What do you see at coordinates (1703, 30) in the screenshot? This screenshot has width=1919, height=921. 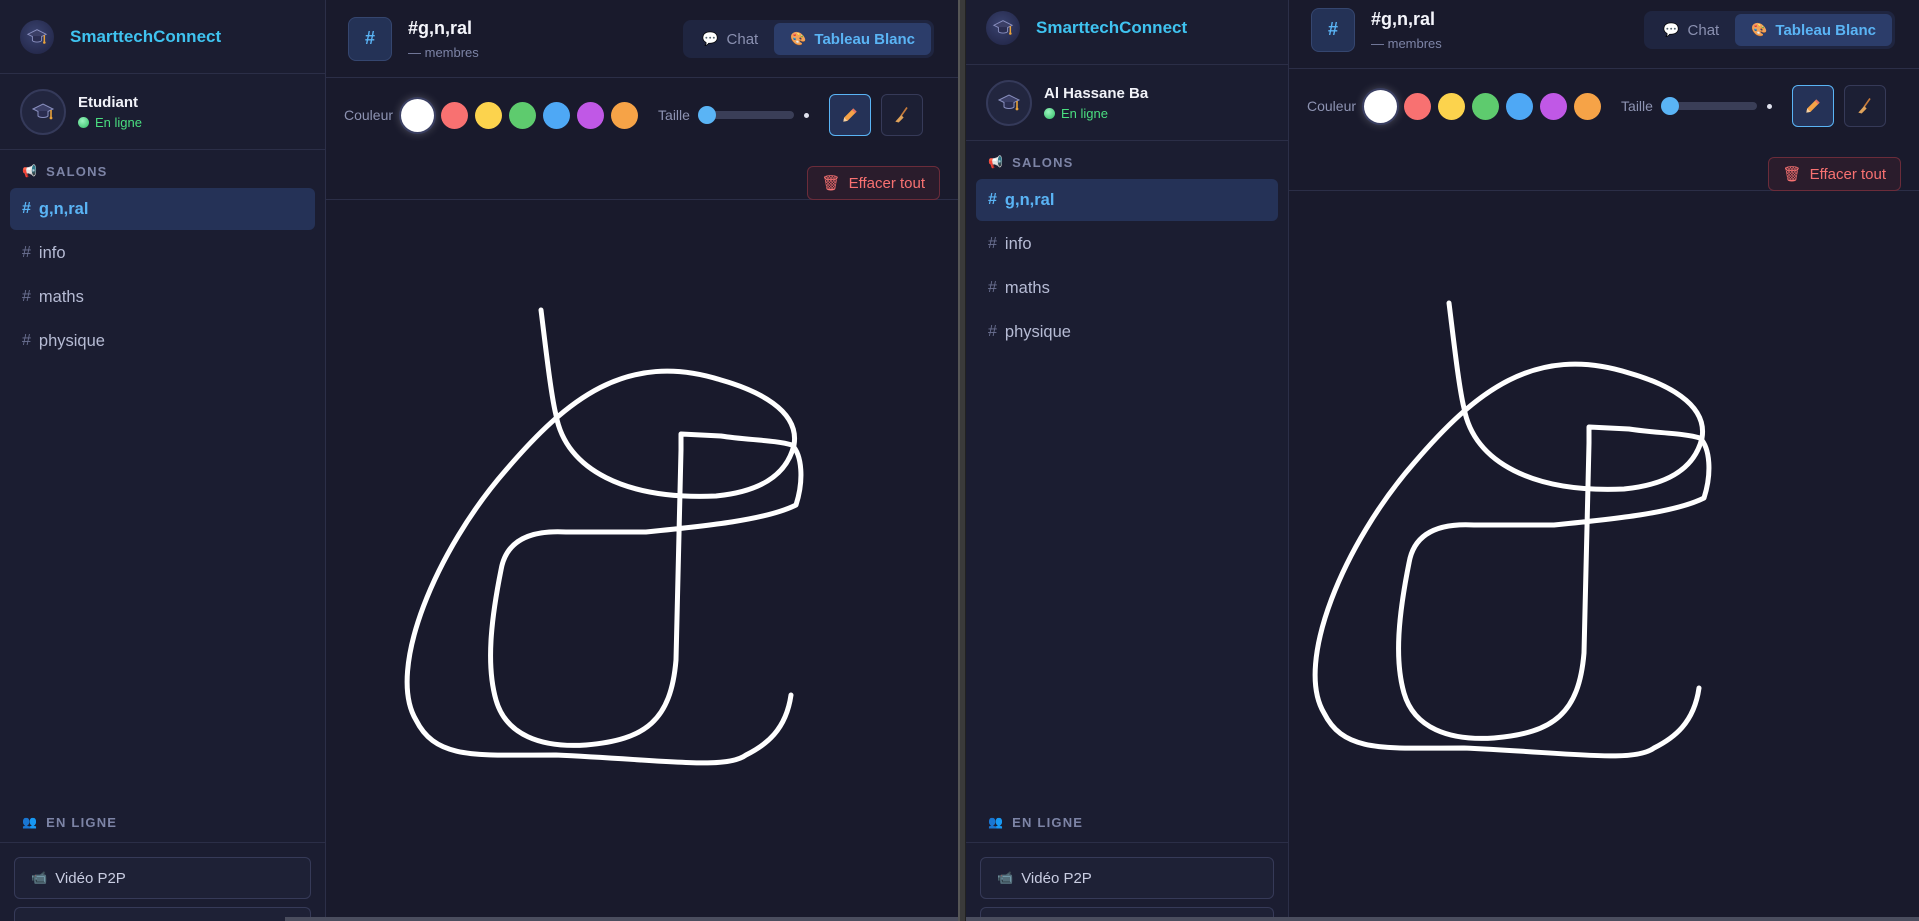 I see `tab-chat-label: Chat` at bounding box center [1703, 30].